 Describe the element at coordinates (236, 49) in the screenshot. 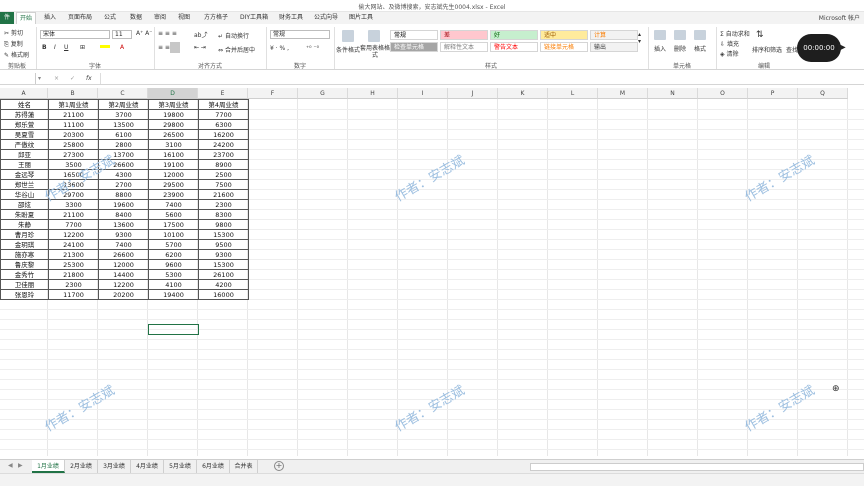

I see `merge-center-button: ⇔ 合并后居中` at that location.